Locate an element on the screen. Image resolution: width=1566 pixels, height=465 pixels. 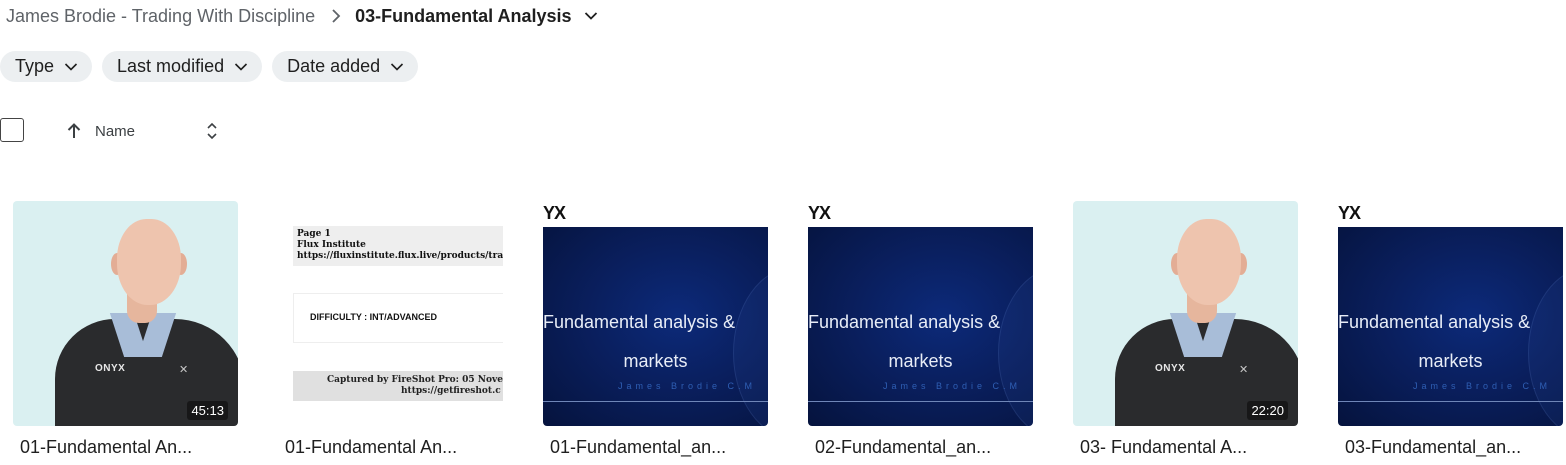
arrow-up-icon is located at coordinates (74, 133).